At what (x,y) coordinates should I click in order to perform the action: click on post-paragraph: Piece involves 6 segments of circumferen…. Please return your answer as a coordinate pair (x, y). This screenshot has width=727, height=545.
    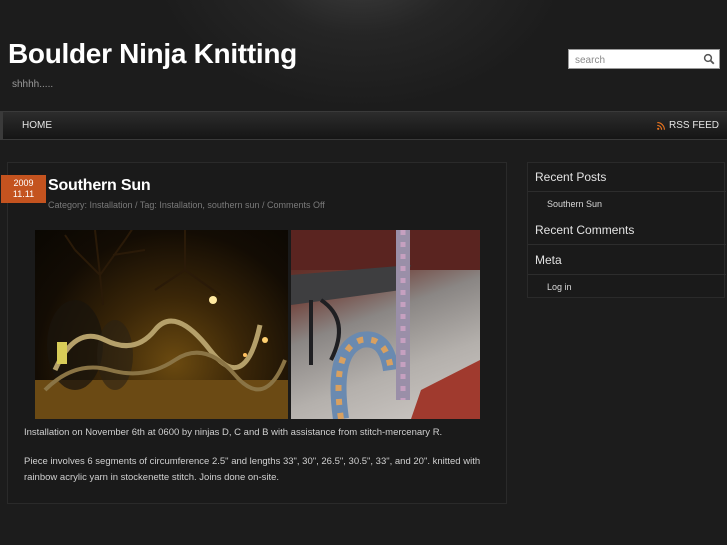
    Looking at the image, I should click on (252, 469).